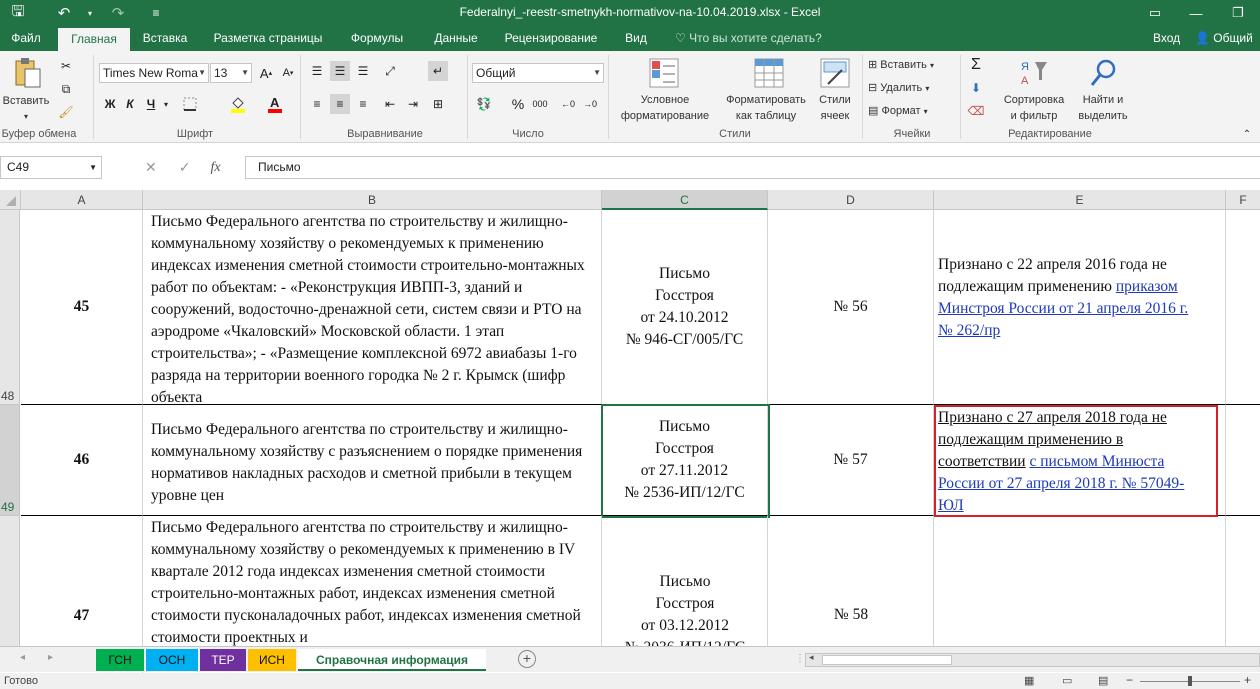 The width and height of the screenshot is (1260, 689). What do you see at coordinates (26, 101) in the screenshot?
I see `paste-button: Вставить` at bounding box center [26, 101].